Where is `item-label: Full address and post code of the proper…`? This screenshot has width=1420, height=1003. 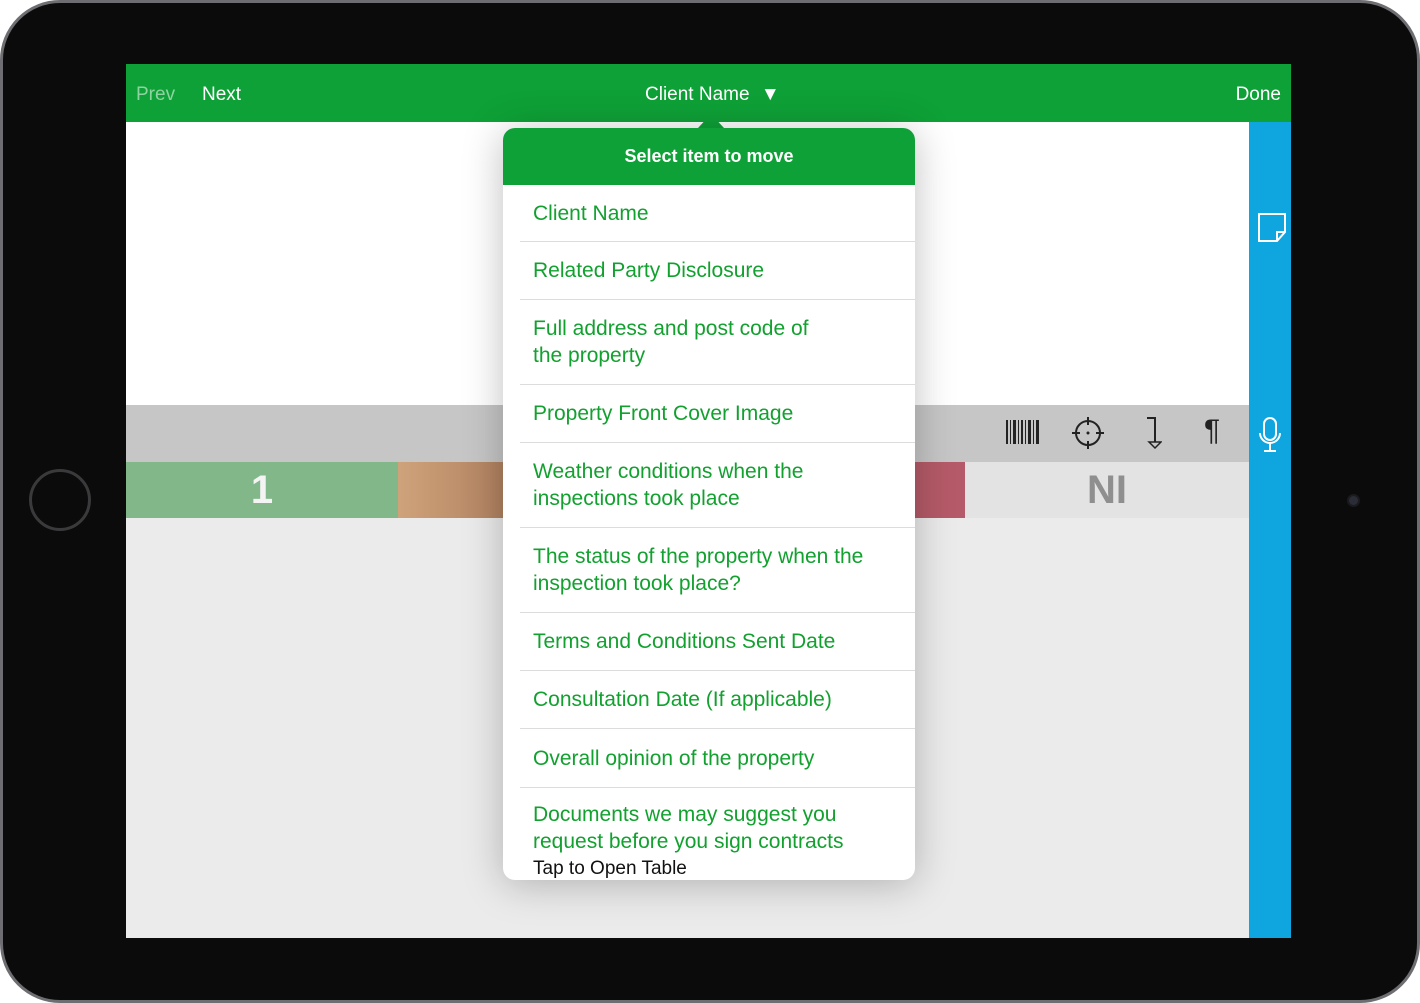
item-label: Full address and post code of the proper… is located at coordinates (671, 342).